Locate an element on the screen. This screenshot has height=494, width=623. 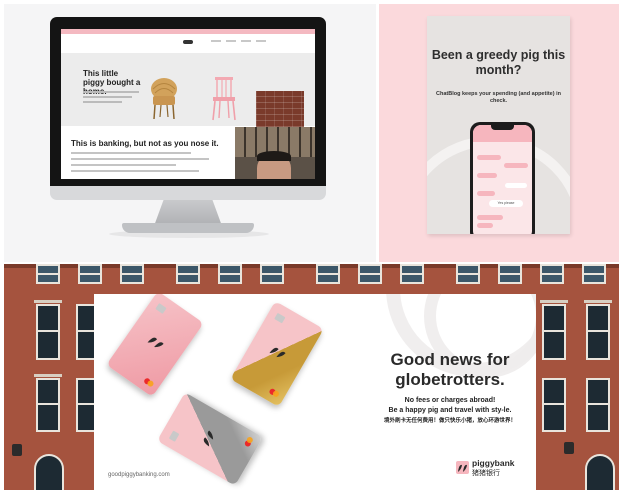
phone-notch is located at coordinates (502, 127).